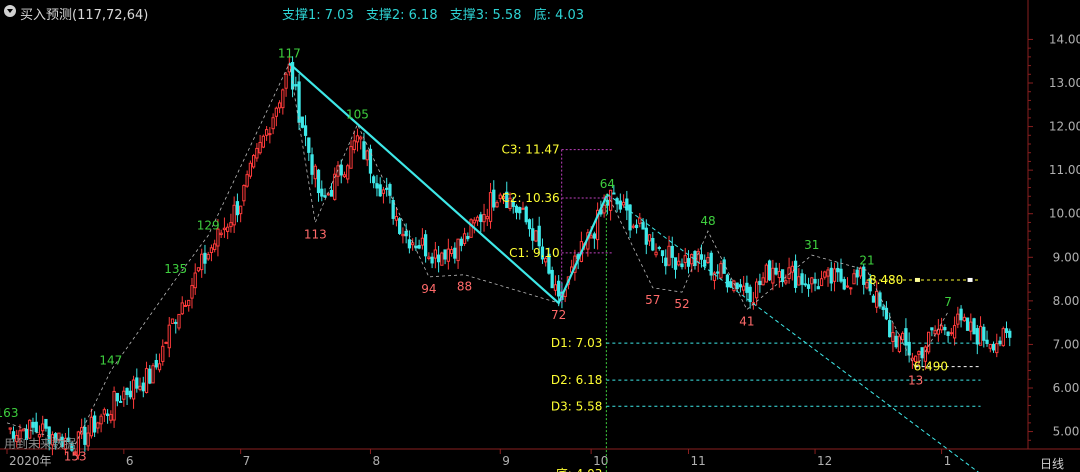 The height and width of the screenshot is (472, 1080). I want to click on trough-label: 94, so click(428, 289).